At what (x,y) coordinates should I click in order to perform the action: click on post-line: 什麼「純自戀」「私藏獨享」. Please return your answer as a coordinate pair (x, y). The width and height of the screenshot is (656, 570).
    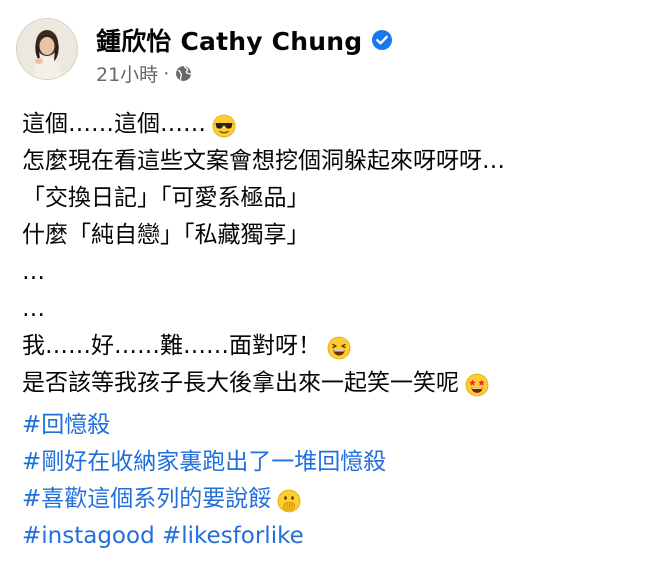
    Looking at the image, I should click on (332, 235).